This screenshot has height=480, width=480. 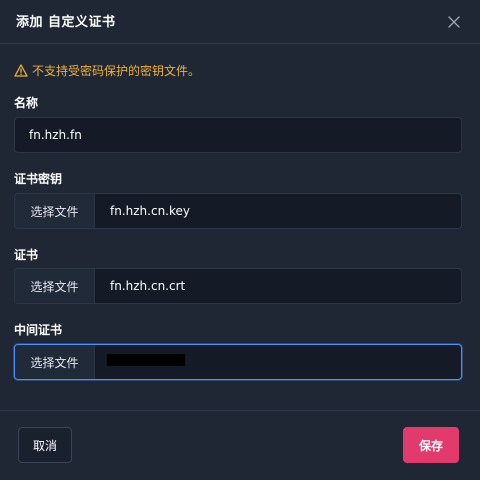 What do you see at coordinates (238, 286) in the screenshot?
I see `cert-file-field: 选择文件 fn.hzh.cn.crt` at bounding box center [238, 286].